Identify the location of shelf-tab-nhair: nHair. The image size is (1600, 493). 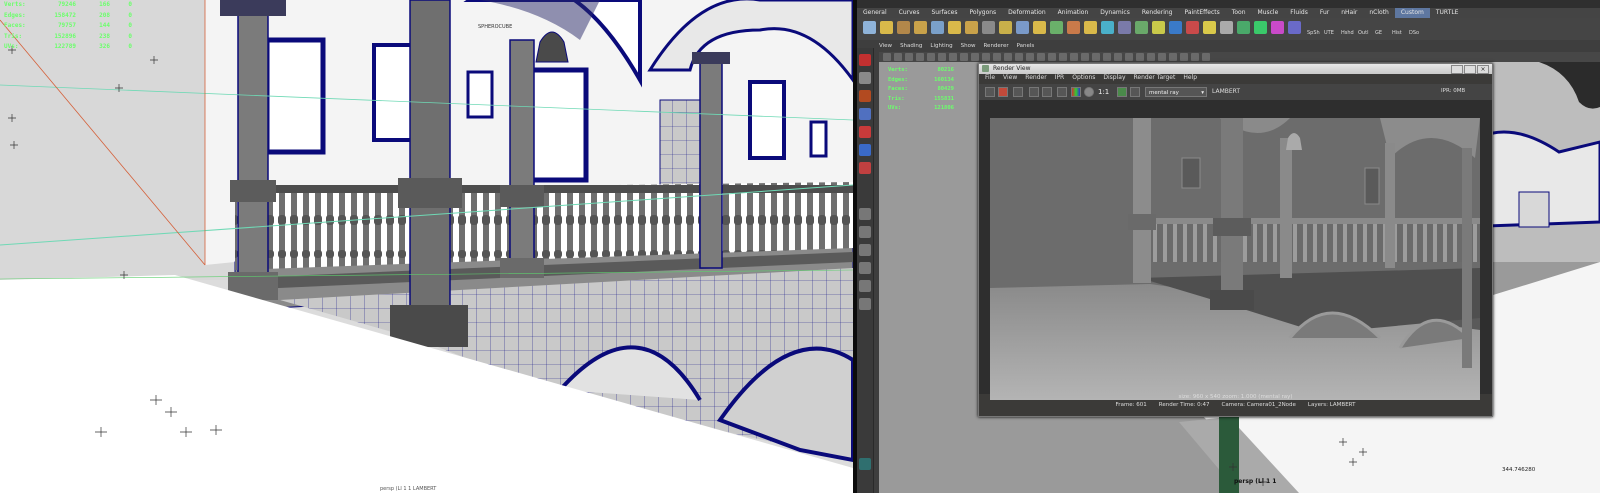
(1349, 13).